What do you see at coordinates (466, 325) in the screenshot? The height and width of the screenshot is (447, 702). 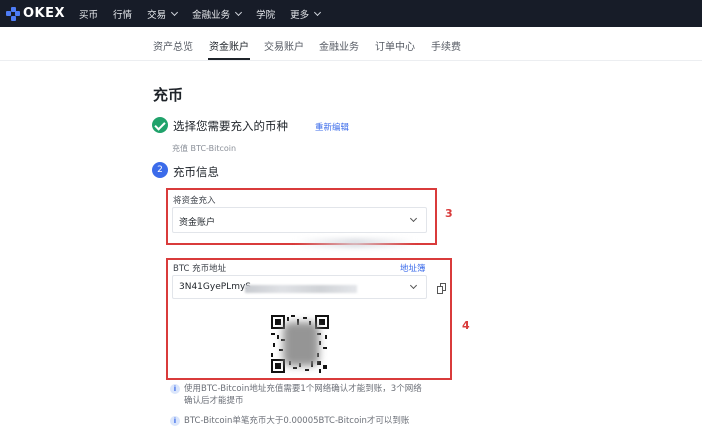 I see `annotation-label-4: 4` at bounding box center [466, 325].